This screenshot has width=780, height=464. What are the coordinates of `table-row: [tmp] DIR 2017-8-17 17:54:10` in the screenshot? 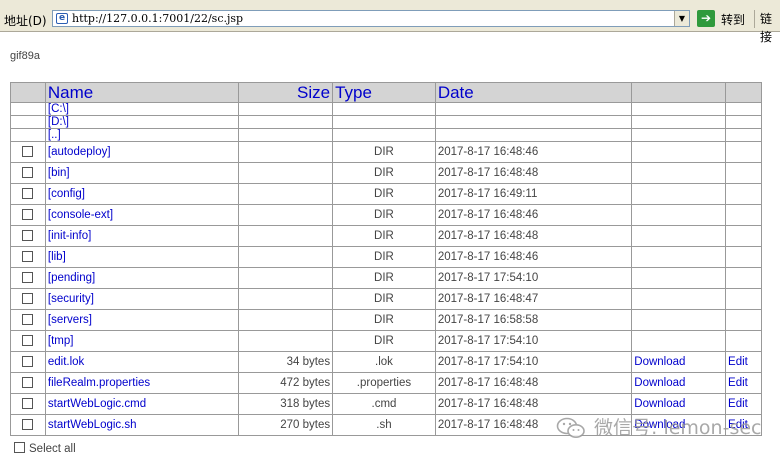 It's located at (386, 341).